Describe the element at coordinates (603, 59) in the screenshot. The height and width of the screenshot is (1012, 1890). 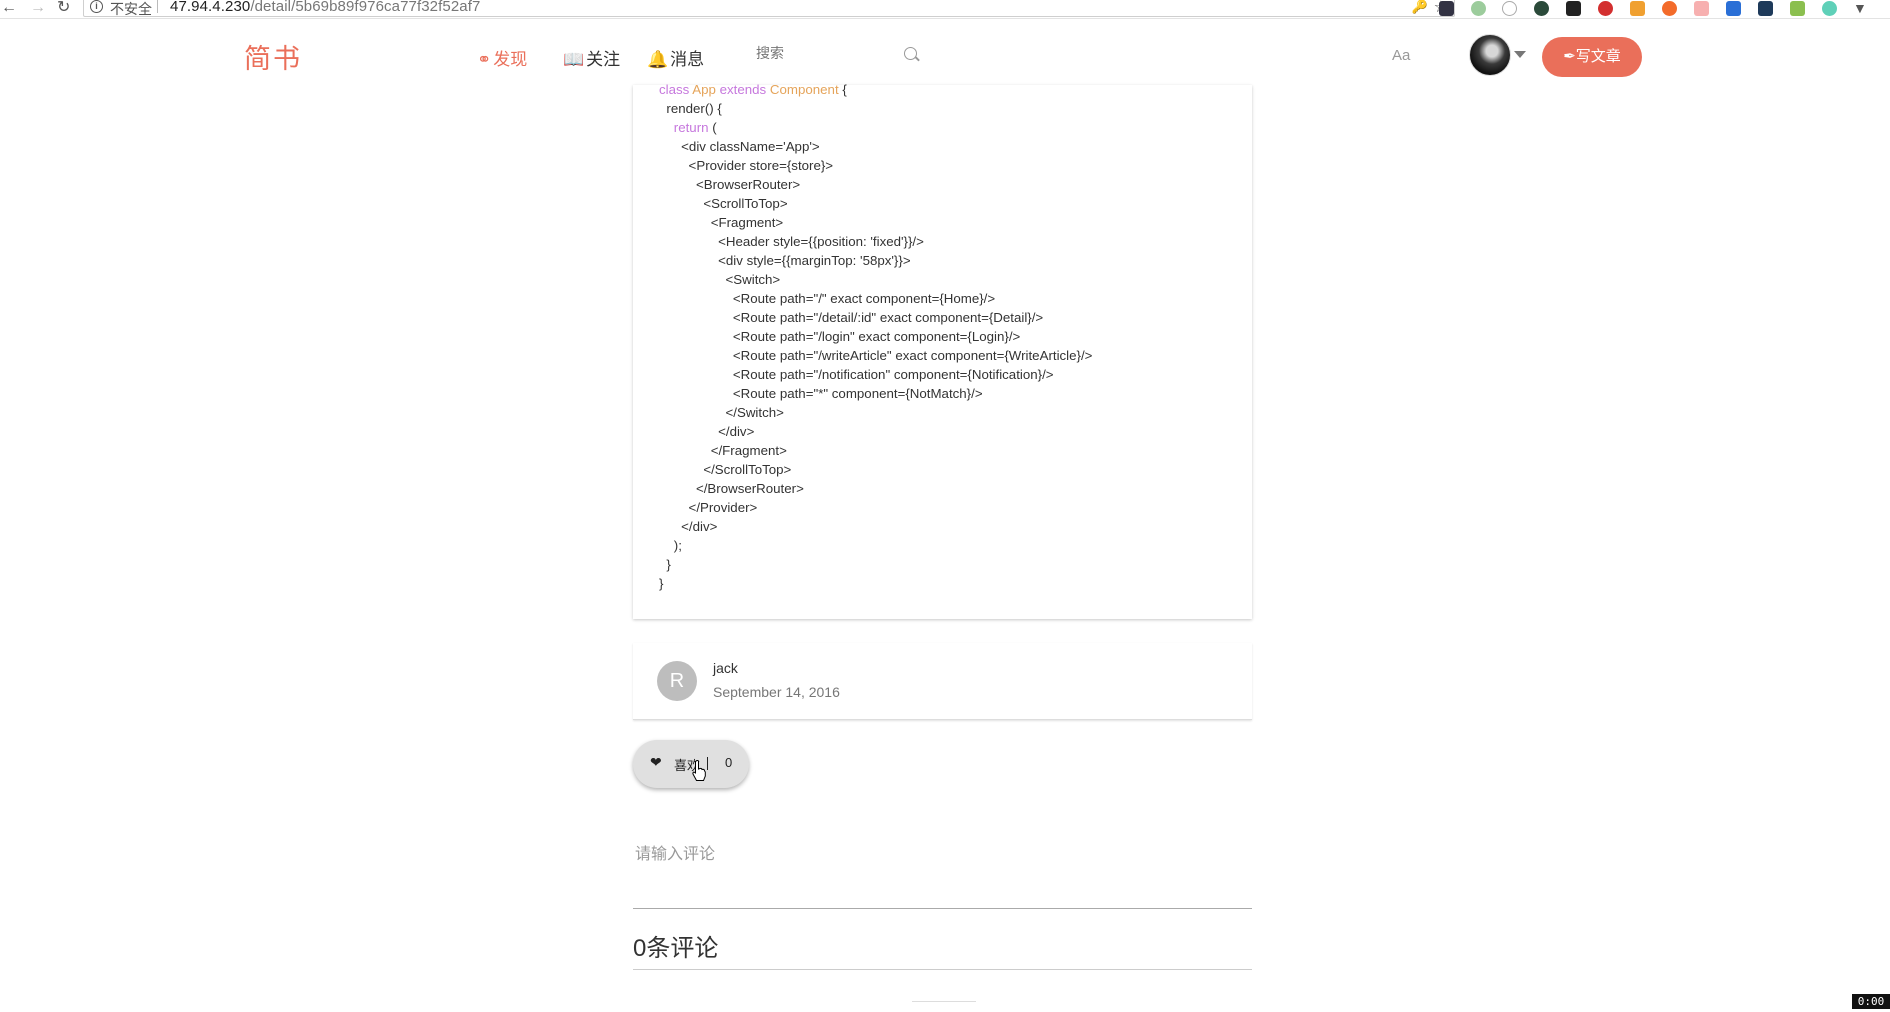
I see `nav-follow-label: 关注` at that location.